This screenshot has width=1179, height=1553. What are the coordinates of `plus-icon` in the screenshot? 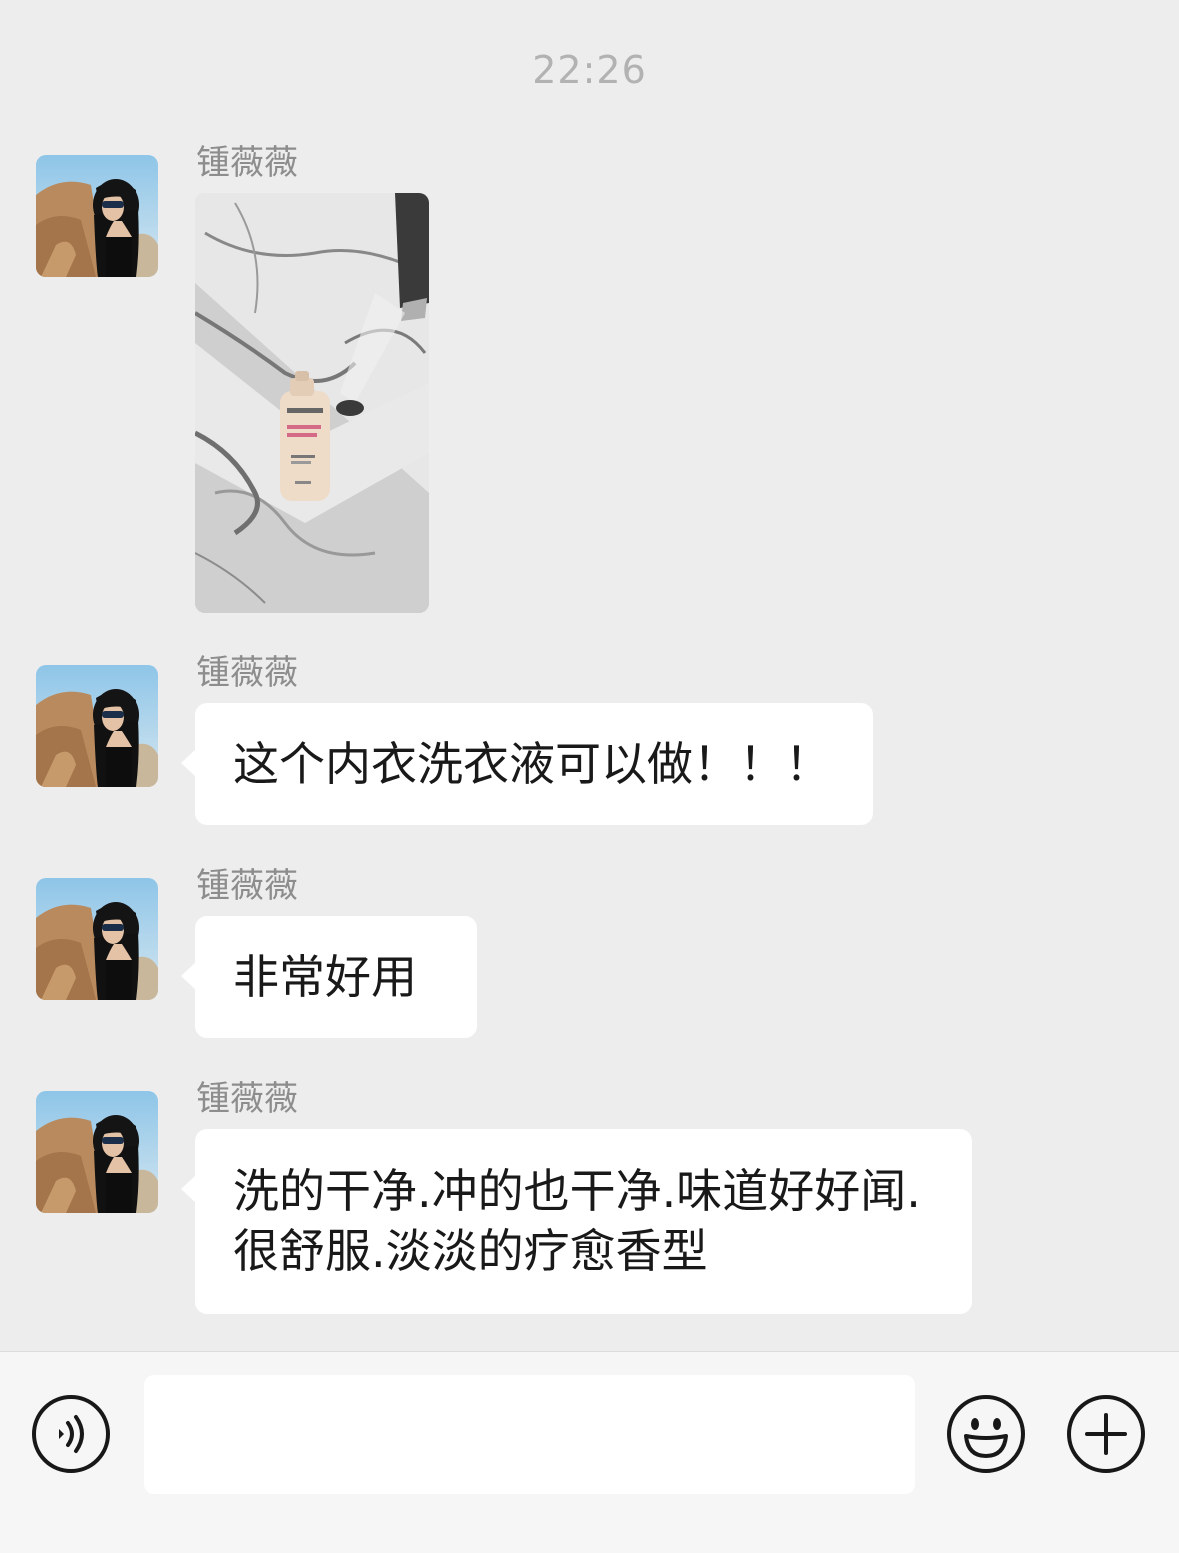 It's located at (1106, 1434).